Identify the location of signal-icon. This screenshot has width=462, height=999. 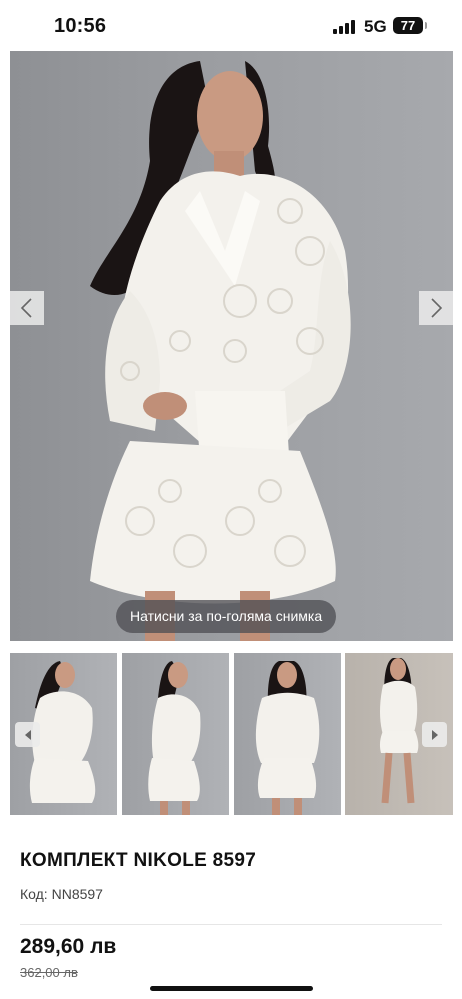
(344, 27).